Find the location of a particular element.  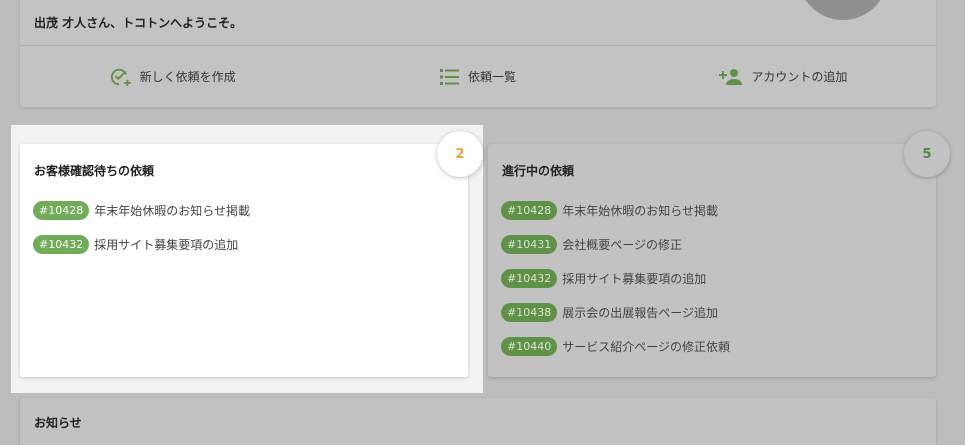

quick-actions: 新しく依頼を作成 依頼一覧 アカウントの追加 is located at coordinates (478, 76).